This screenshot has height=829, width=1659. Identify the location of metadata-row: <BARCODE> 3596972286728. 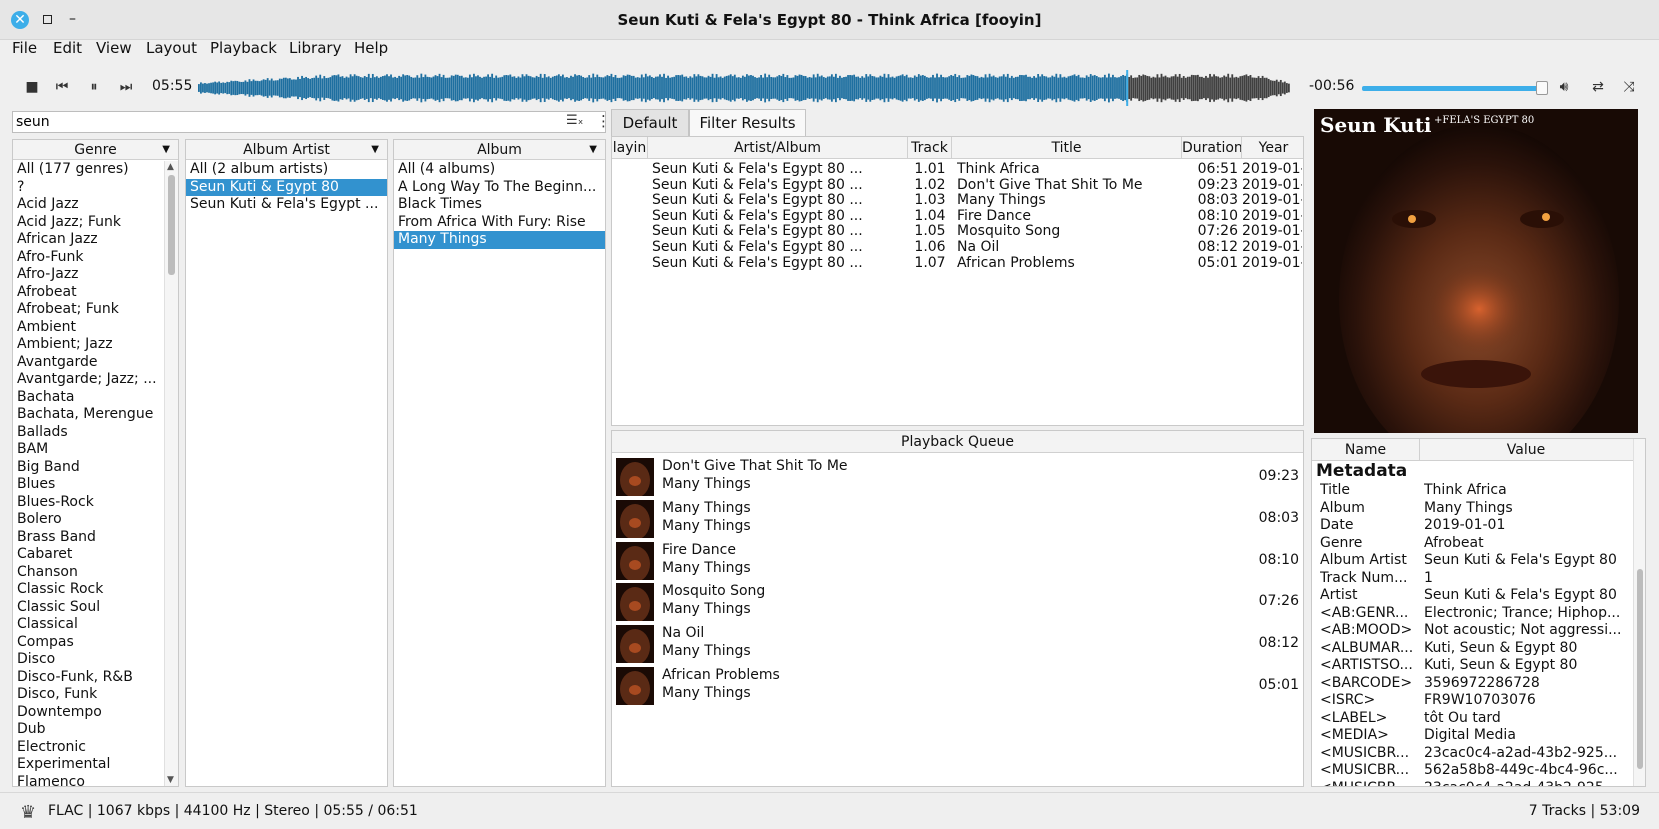
(1472, 684).